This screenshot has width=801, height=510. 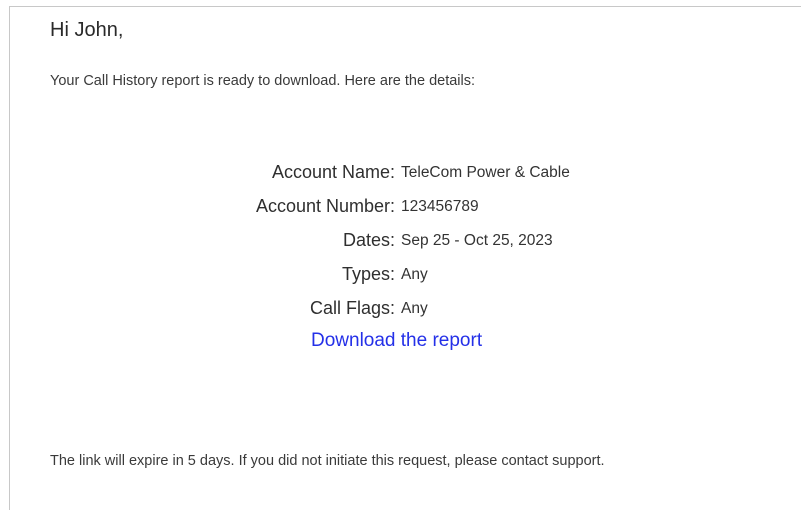 What do you see at coordinates (87, 30) in the screenshot?
I see `greeting: Hi John,` at bounding box center [87, 30].